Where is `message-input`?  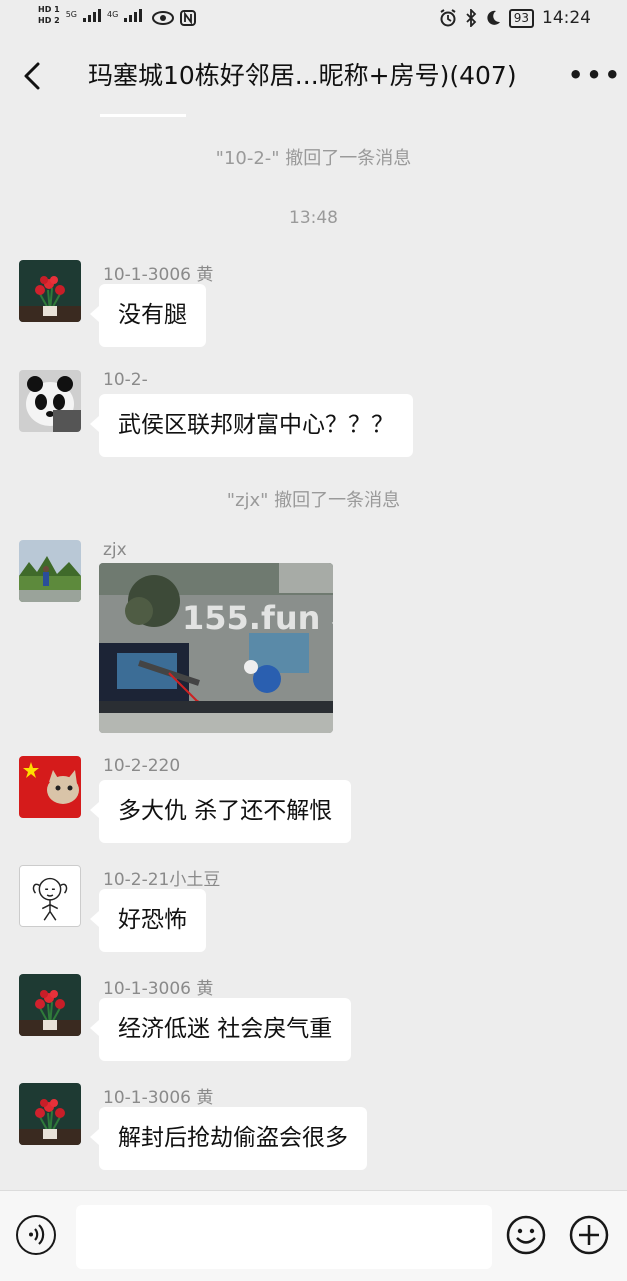
message-input is located at coordinates (284, 1237).